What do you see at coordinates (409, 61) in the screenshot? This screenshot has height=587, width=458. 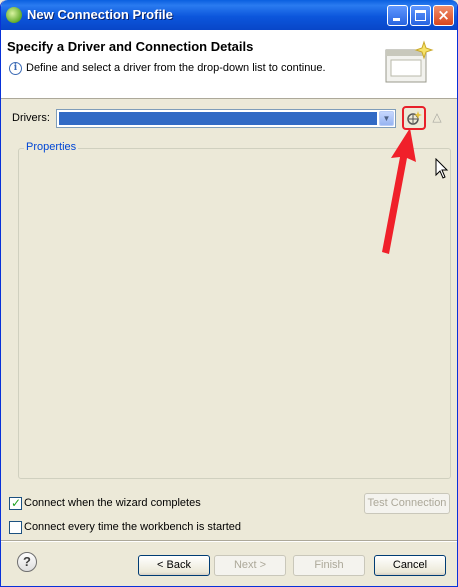 I see `wizard-banner-icon` at bounding box center [409, 61].